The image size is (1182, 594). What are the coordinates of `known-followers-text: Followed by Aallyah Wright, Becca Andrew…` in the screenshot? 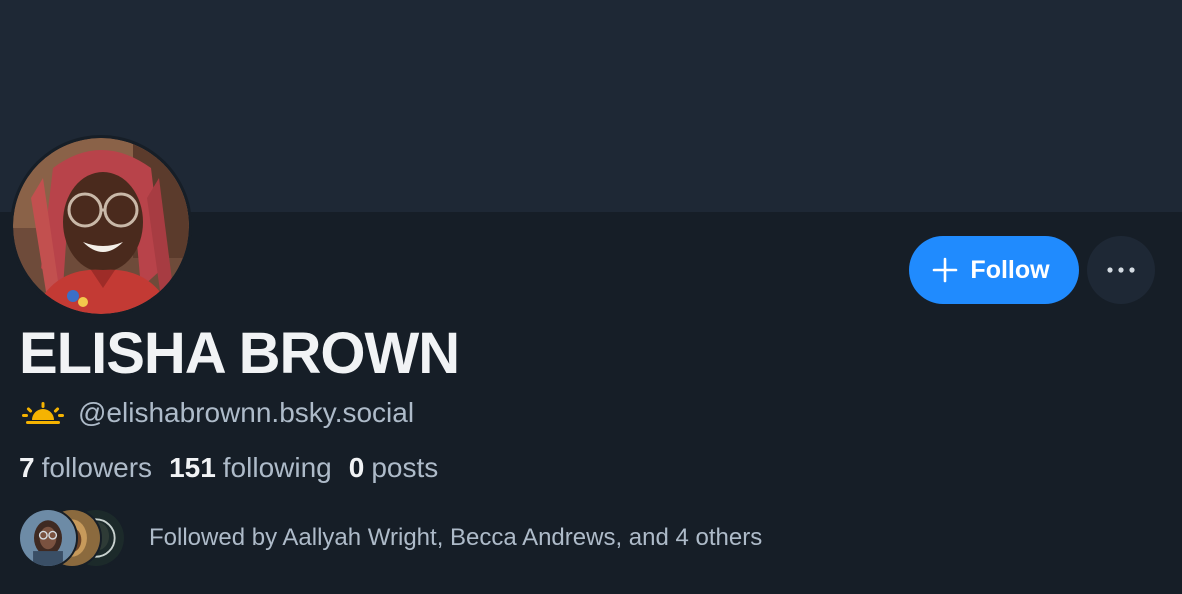 It's located at (456, 537).